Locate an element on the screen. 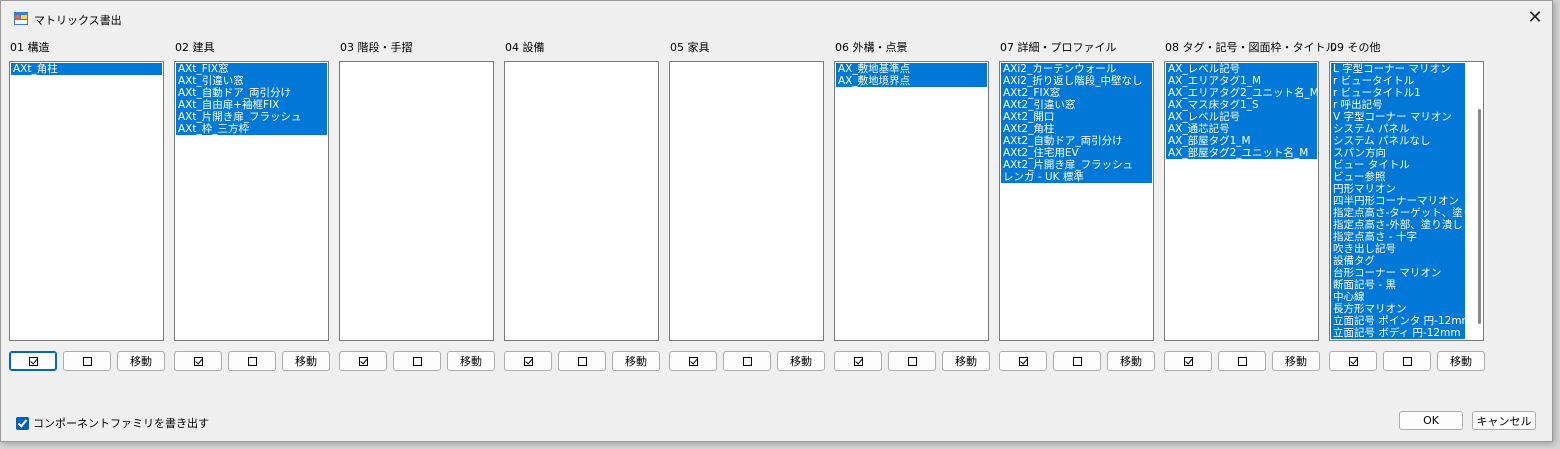  export-family-option: コンポーネントファミリを書き出す is located at coordinates (112, 423).